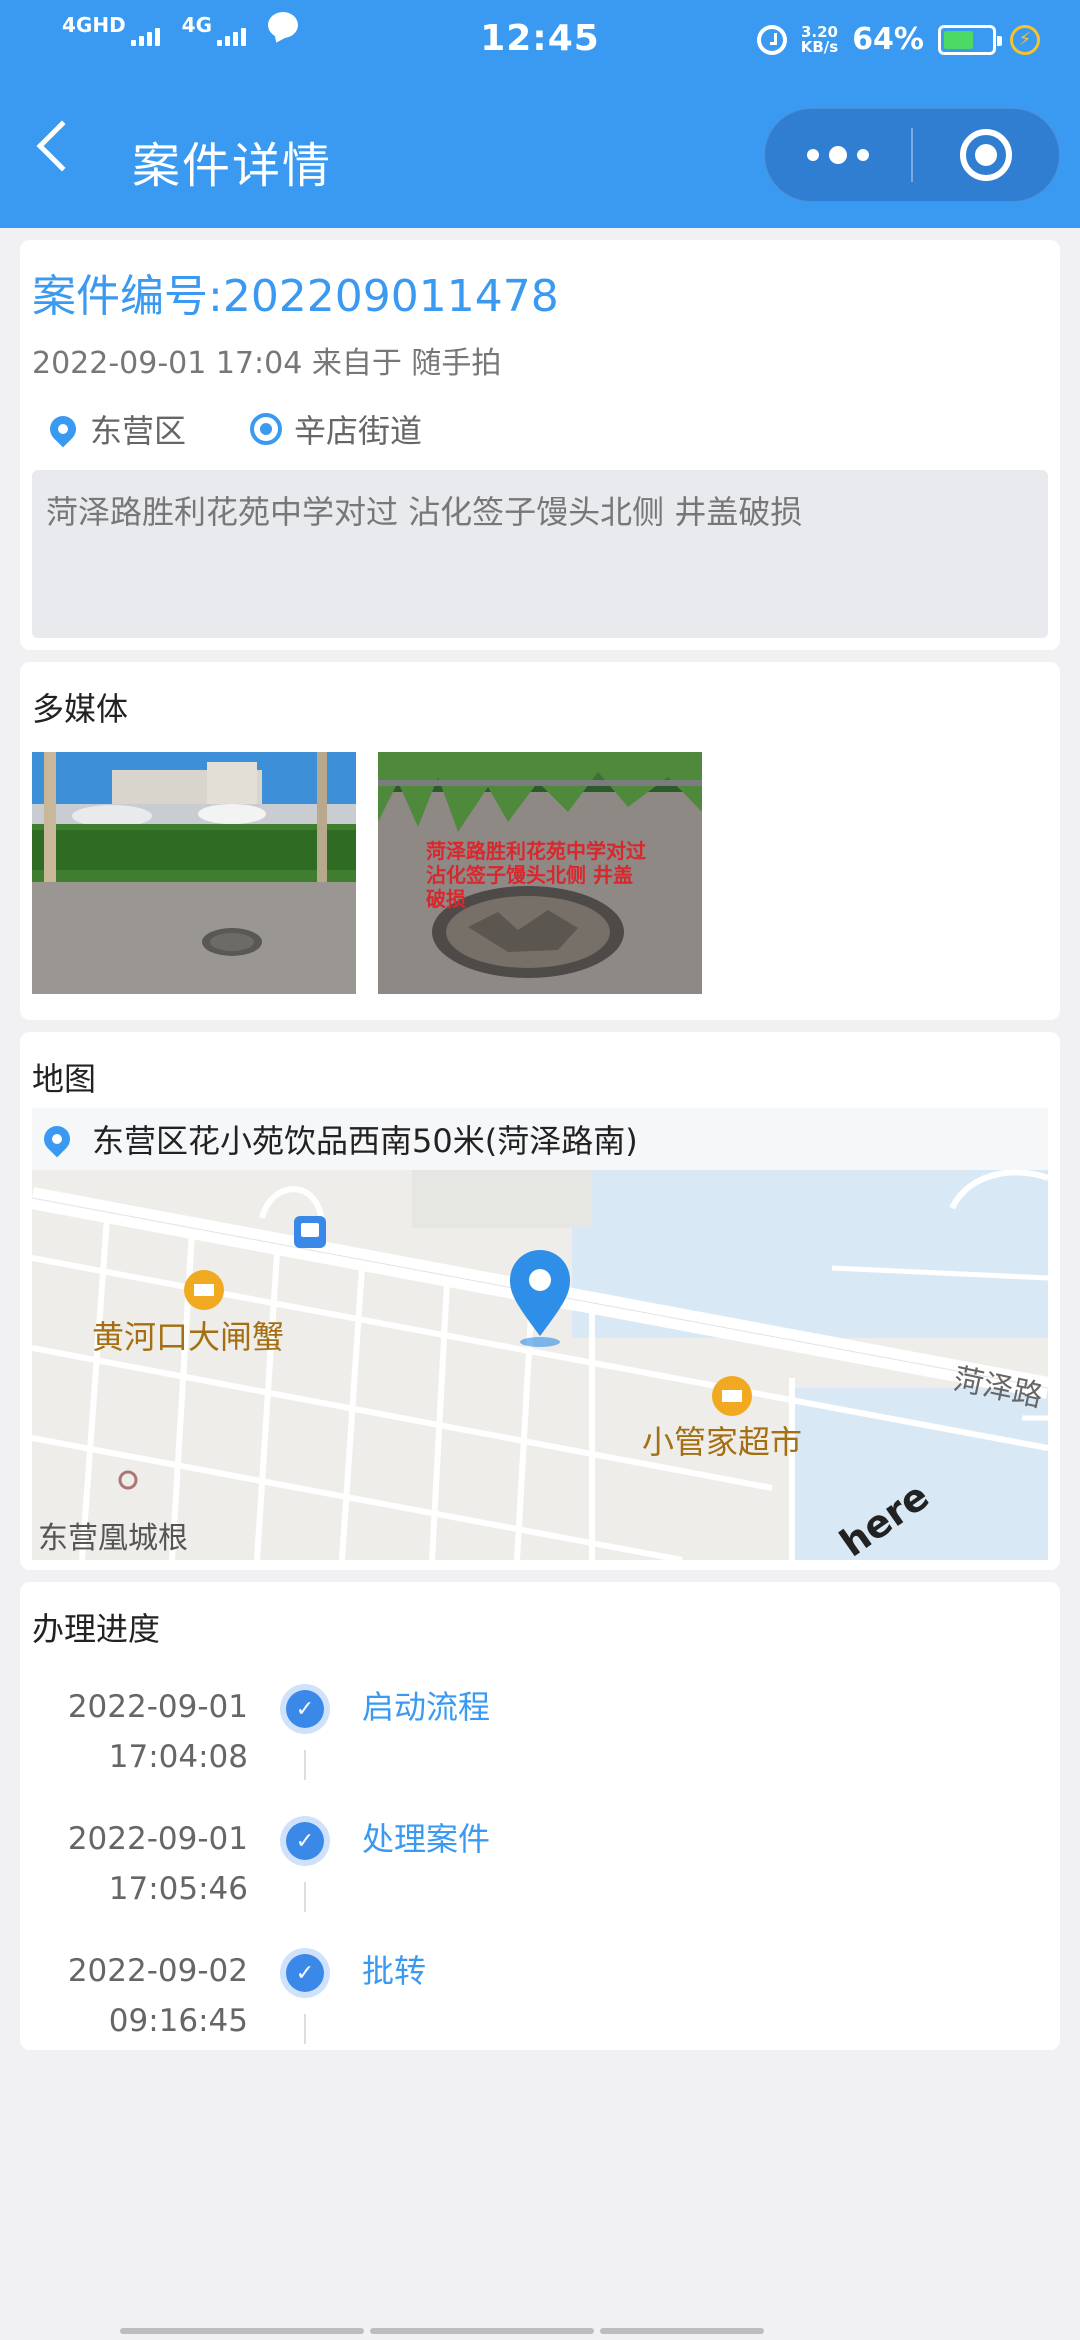 The image size is (1080, 2340). Describe the element at coordinates (157, 1971) in the screenshot. I see `step-date: 2022-09-02` at that location.